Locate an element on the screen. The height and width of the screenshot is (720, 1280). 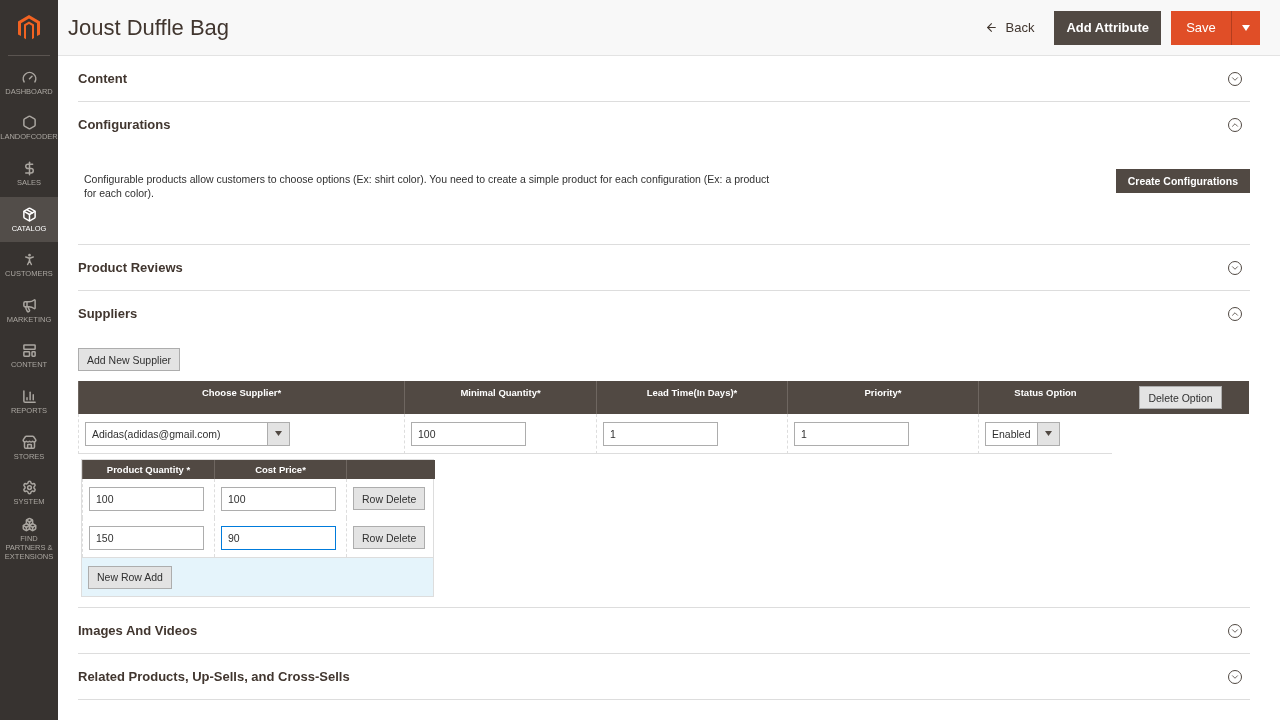
column-header: Cost Price* is located at coordinates (280, 470).